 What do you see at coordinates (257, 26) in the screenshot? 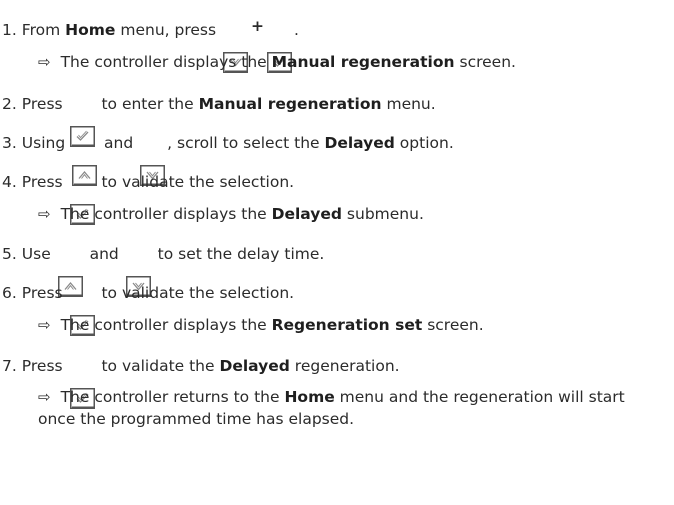
I see `plus-sign: +` at bounding box center [257, 26].